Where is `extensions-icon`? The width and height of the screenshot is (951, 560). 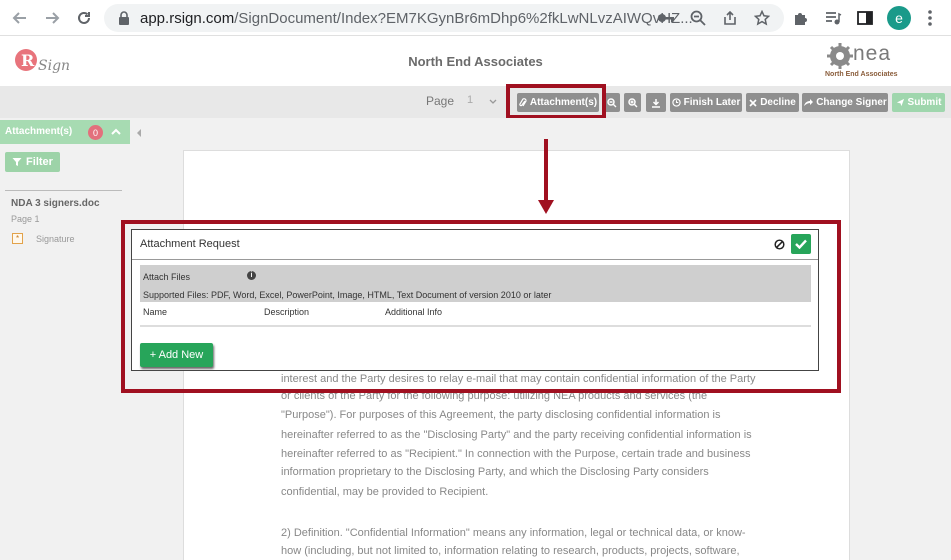 extensions-icon is located at coordinates (801, 18).